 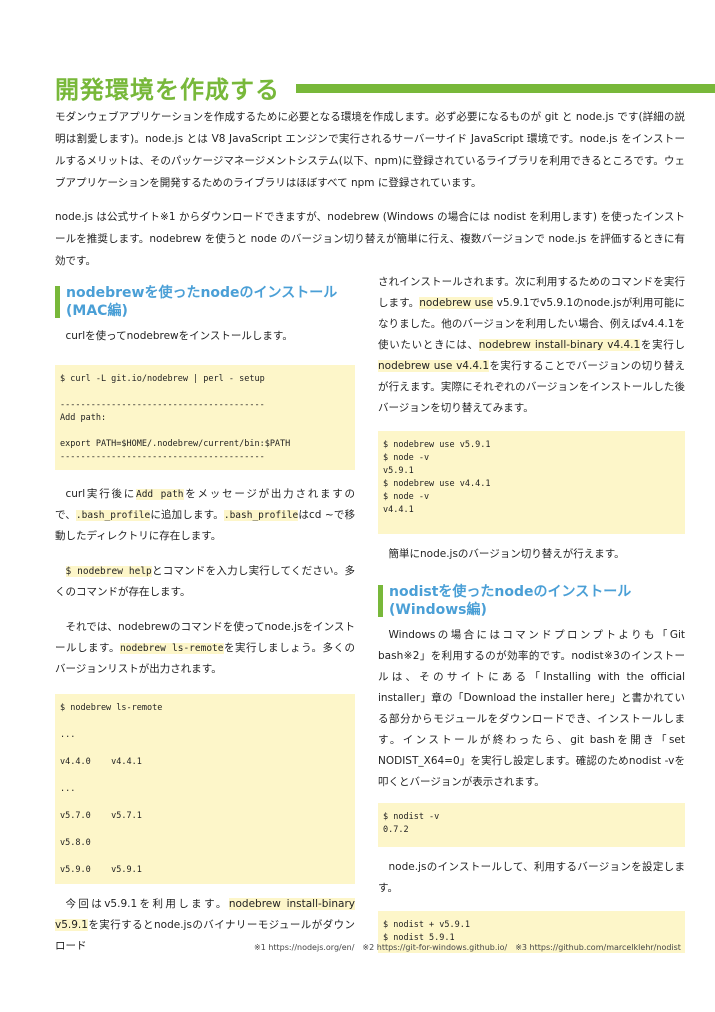 What do you see at coordinates (510, 592) in the screenshot?
I see `heading-windows-line1: nodistを使ったnodeのインストール` at bounding box center [510, 592].